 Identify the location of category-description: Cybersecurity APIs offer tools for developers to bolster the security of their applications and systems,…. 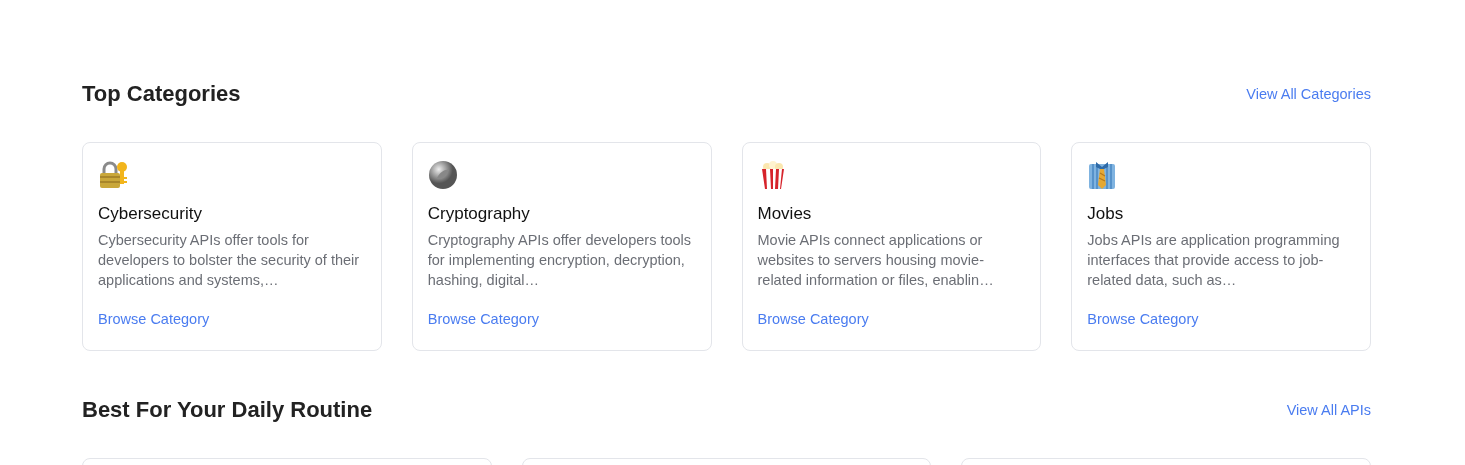
(229, 260).